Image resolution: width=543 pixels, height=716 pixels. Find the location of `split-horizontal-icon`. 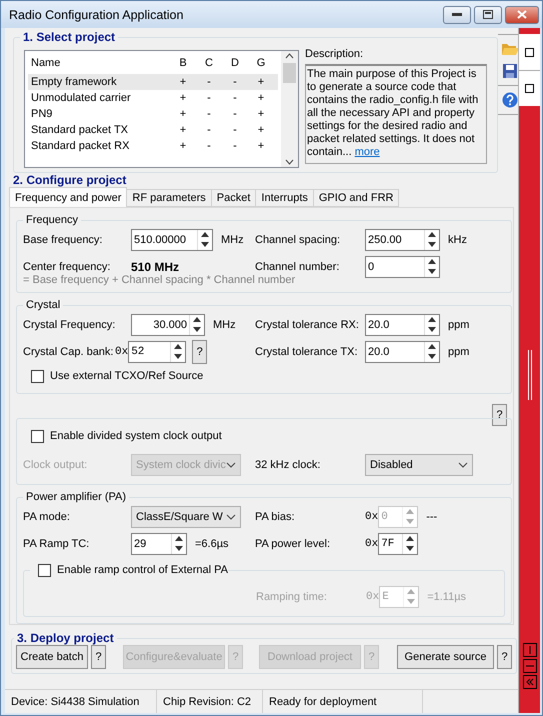

split-horizontal-icon is located at coordinates (529, 666).